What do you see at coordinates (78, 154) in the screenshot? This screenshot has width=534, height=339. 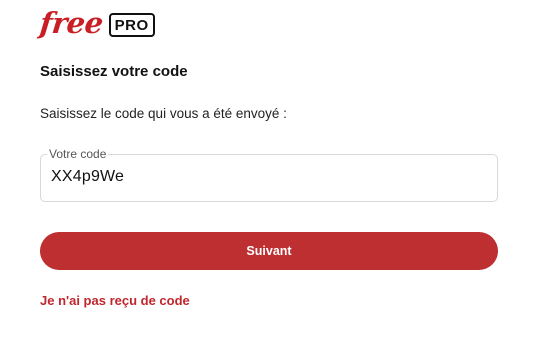 I see `code-field-label: Votre code` at bounding box center [78, 154].